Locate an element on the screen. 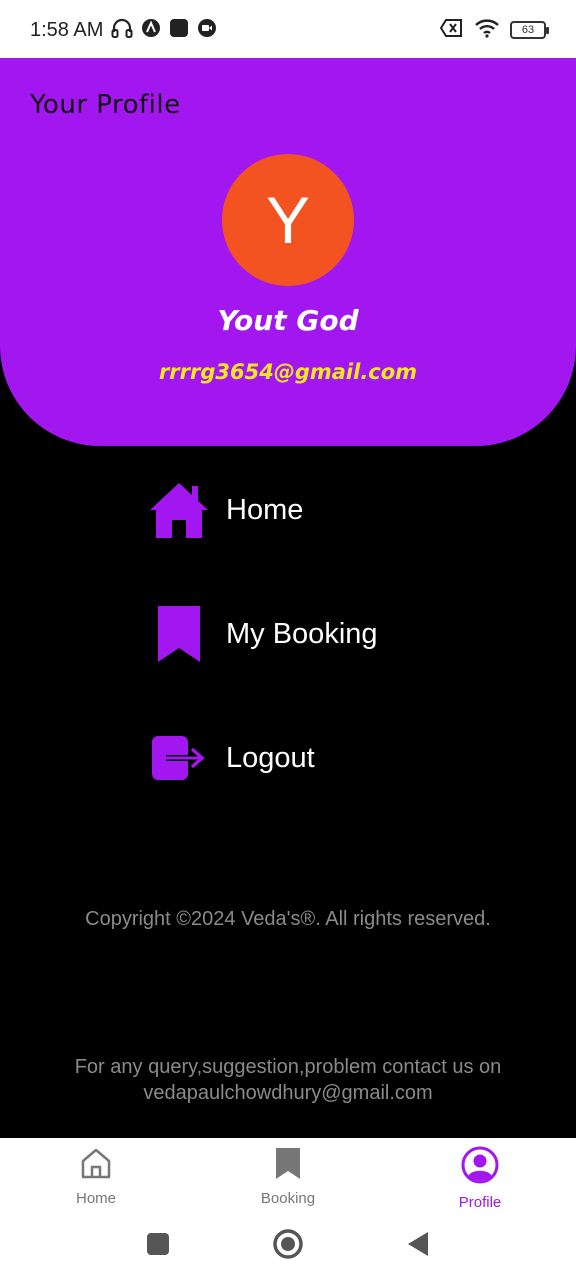 This screenshot has height=1280, width=576. tab-booking: Booking is located at coordinates (288, 1176).